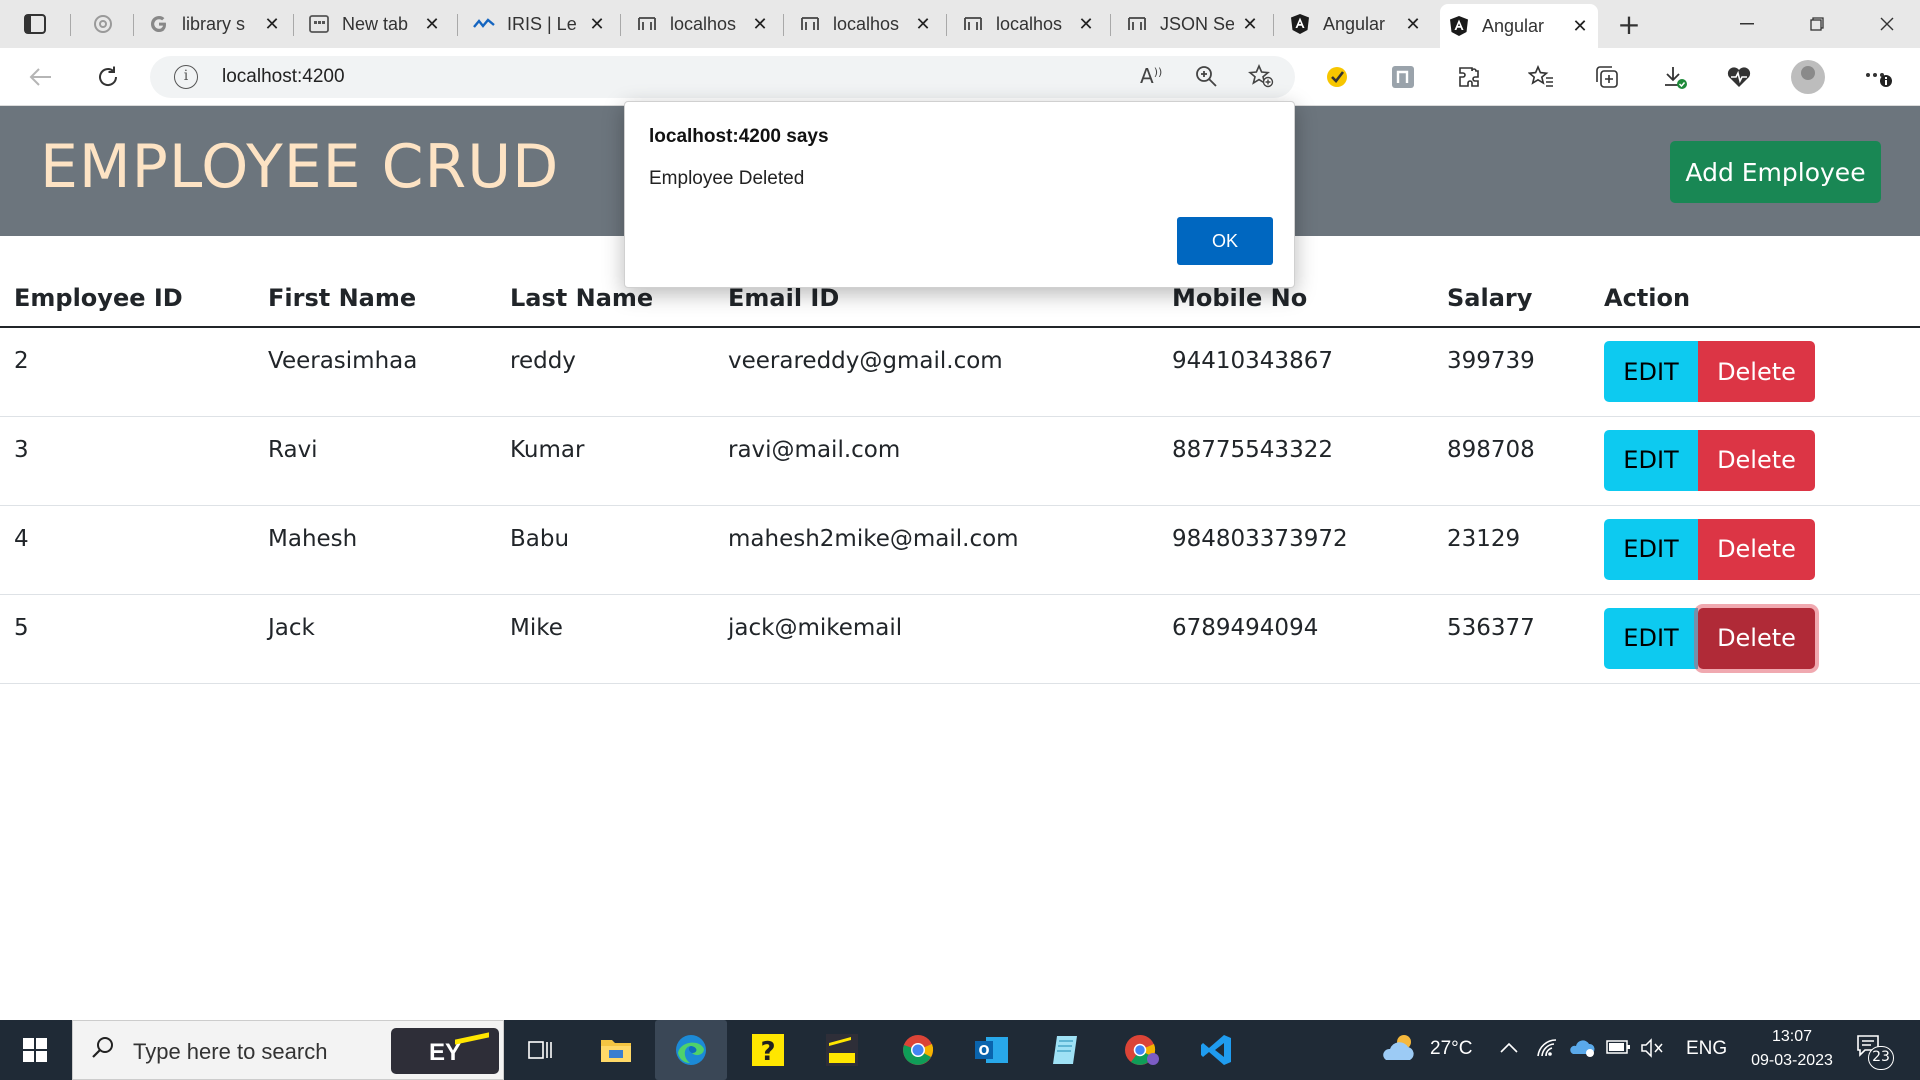 The image size is (1920, 1080). I want to click on dialog-message: Employee Deleted, so click(727, 178).